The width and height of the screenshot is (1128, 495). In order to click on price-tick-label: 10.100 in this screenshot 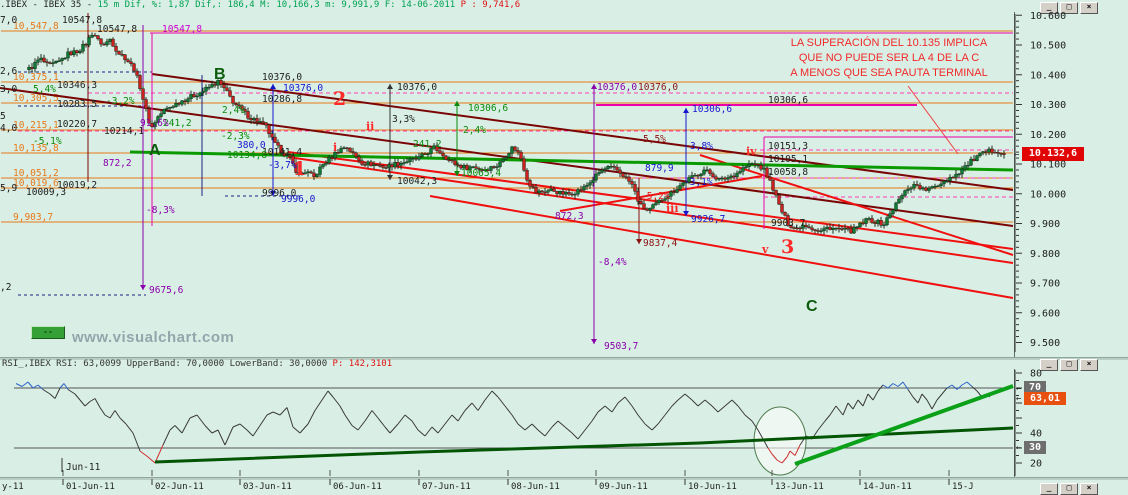, I will do `click(1048, 165)`.